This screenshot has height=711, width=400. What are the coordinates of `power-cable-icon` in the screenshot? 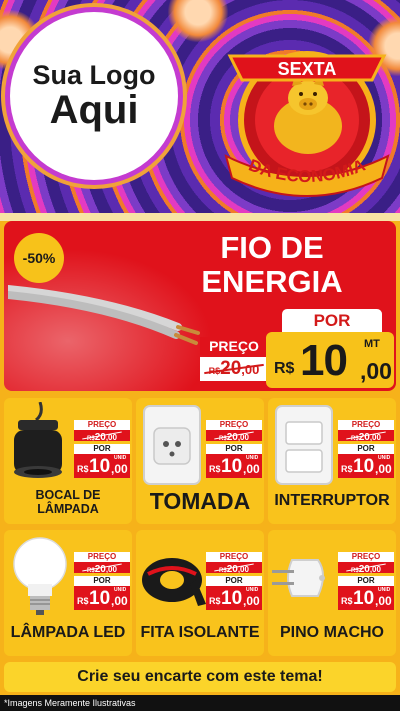 It's located at (104, 315).